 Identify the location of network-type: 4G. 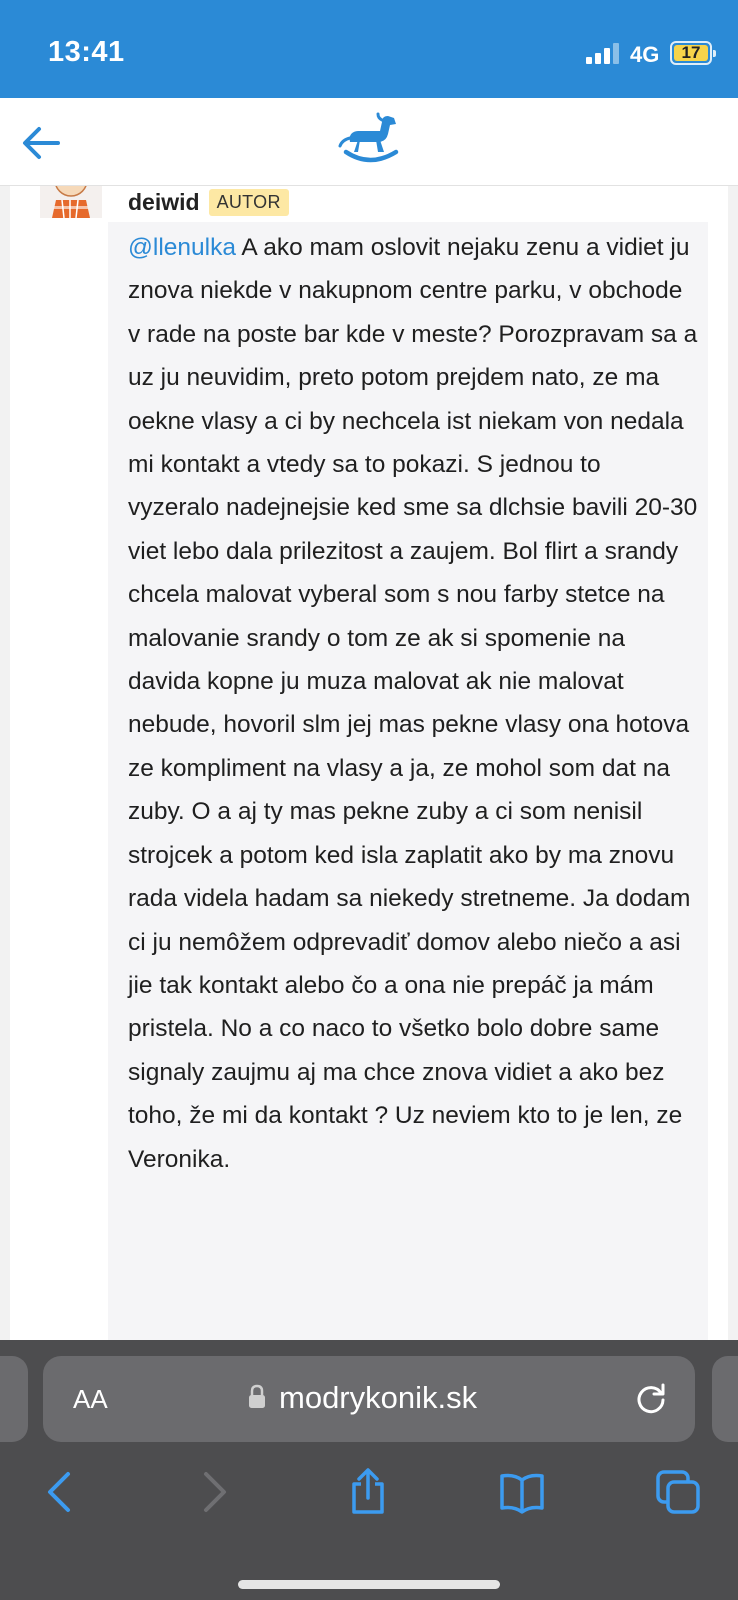
(645, 54).